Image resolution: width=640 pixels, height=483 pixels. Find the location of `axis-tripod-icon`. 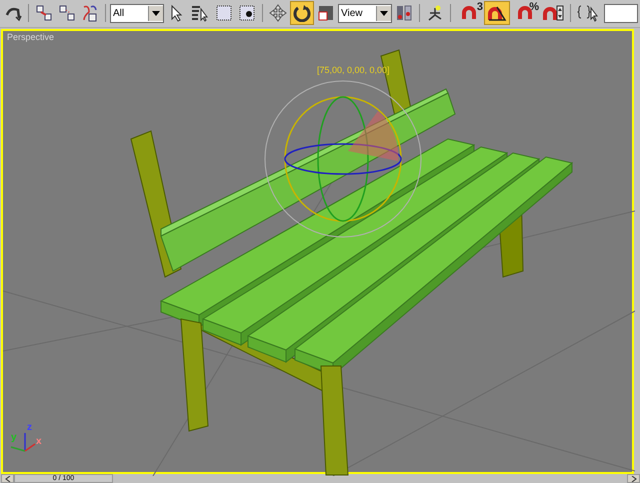

axis-tripod-icon is located at coordinates (23, 442).